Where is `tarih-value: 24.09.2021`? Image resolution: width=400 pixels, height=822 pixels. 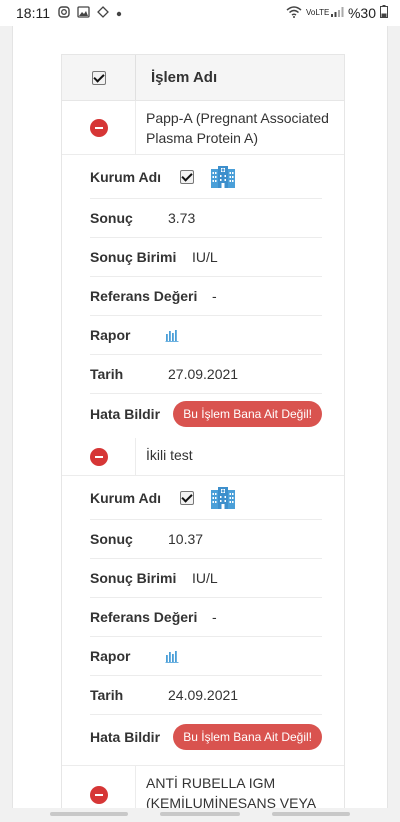
tarih-value: 24.09.2021 is located at coordinates (203, 695).